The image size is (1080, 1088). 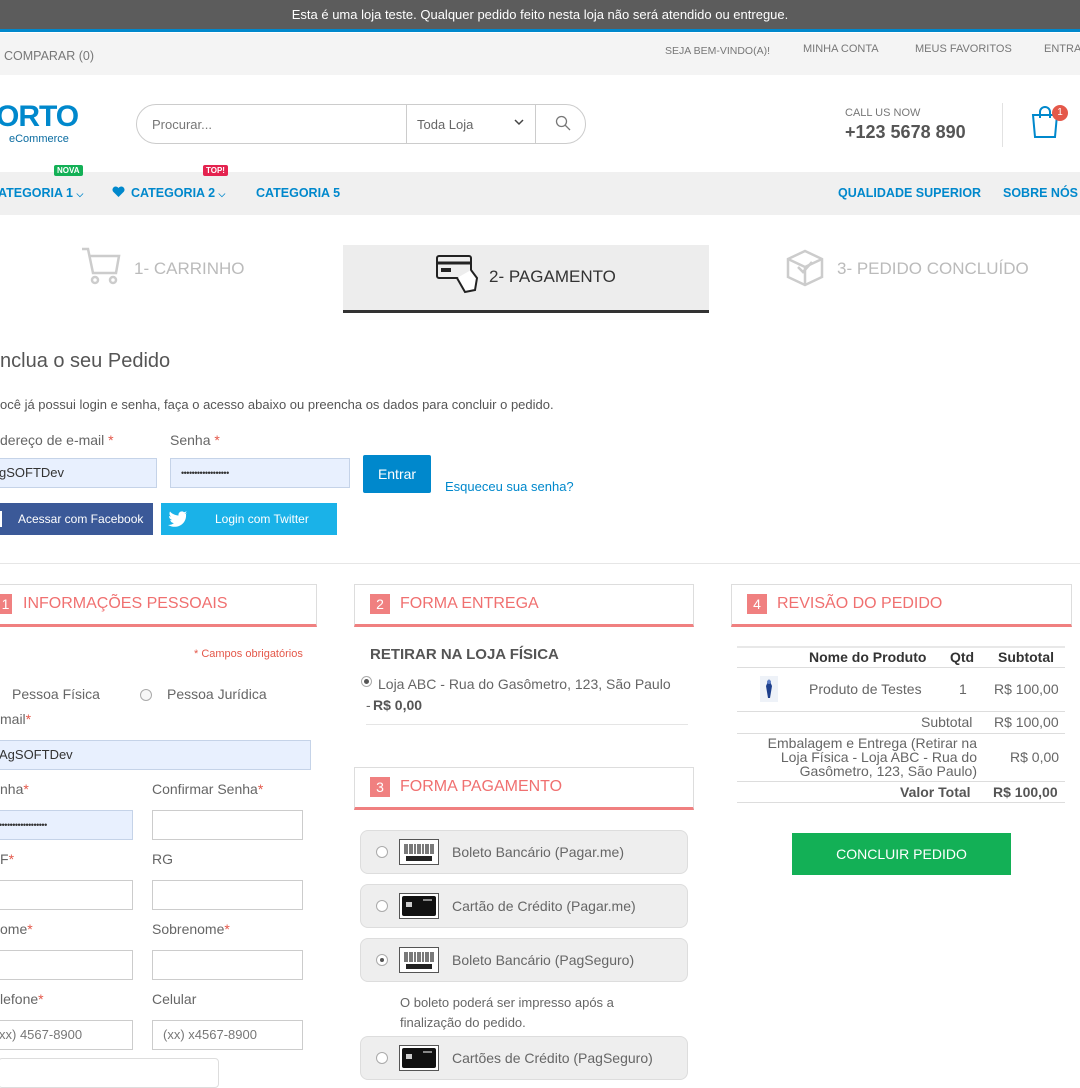 I want to click on register-password-field: ••••••••••••••••••, so click(x=66, y=825).